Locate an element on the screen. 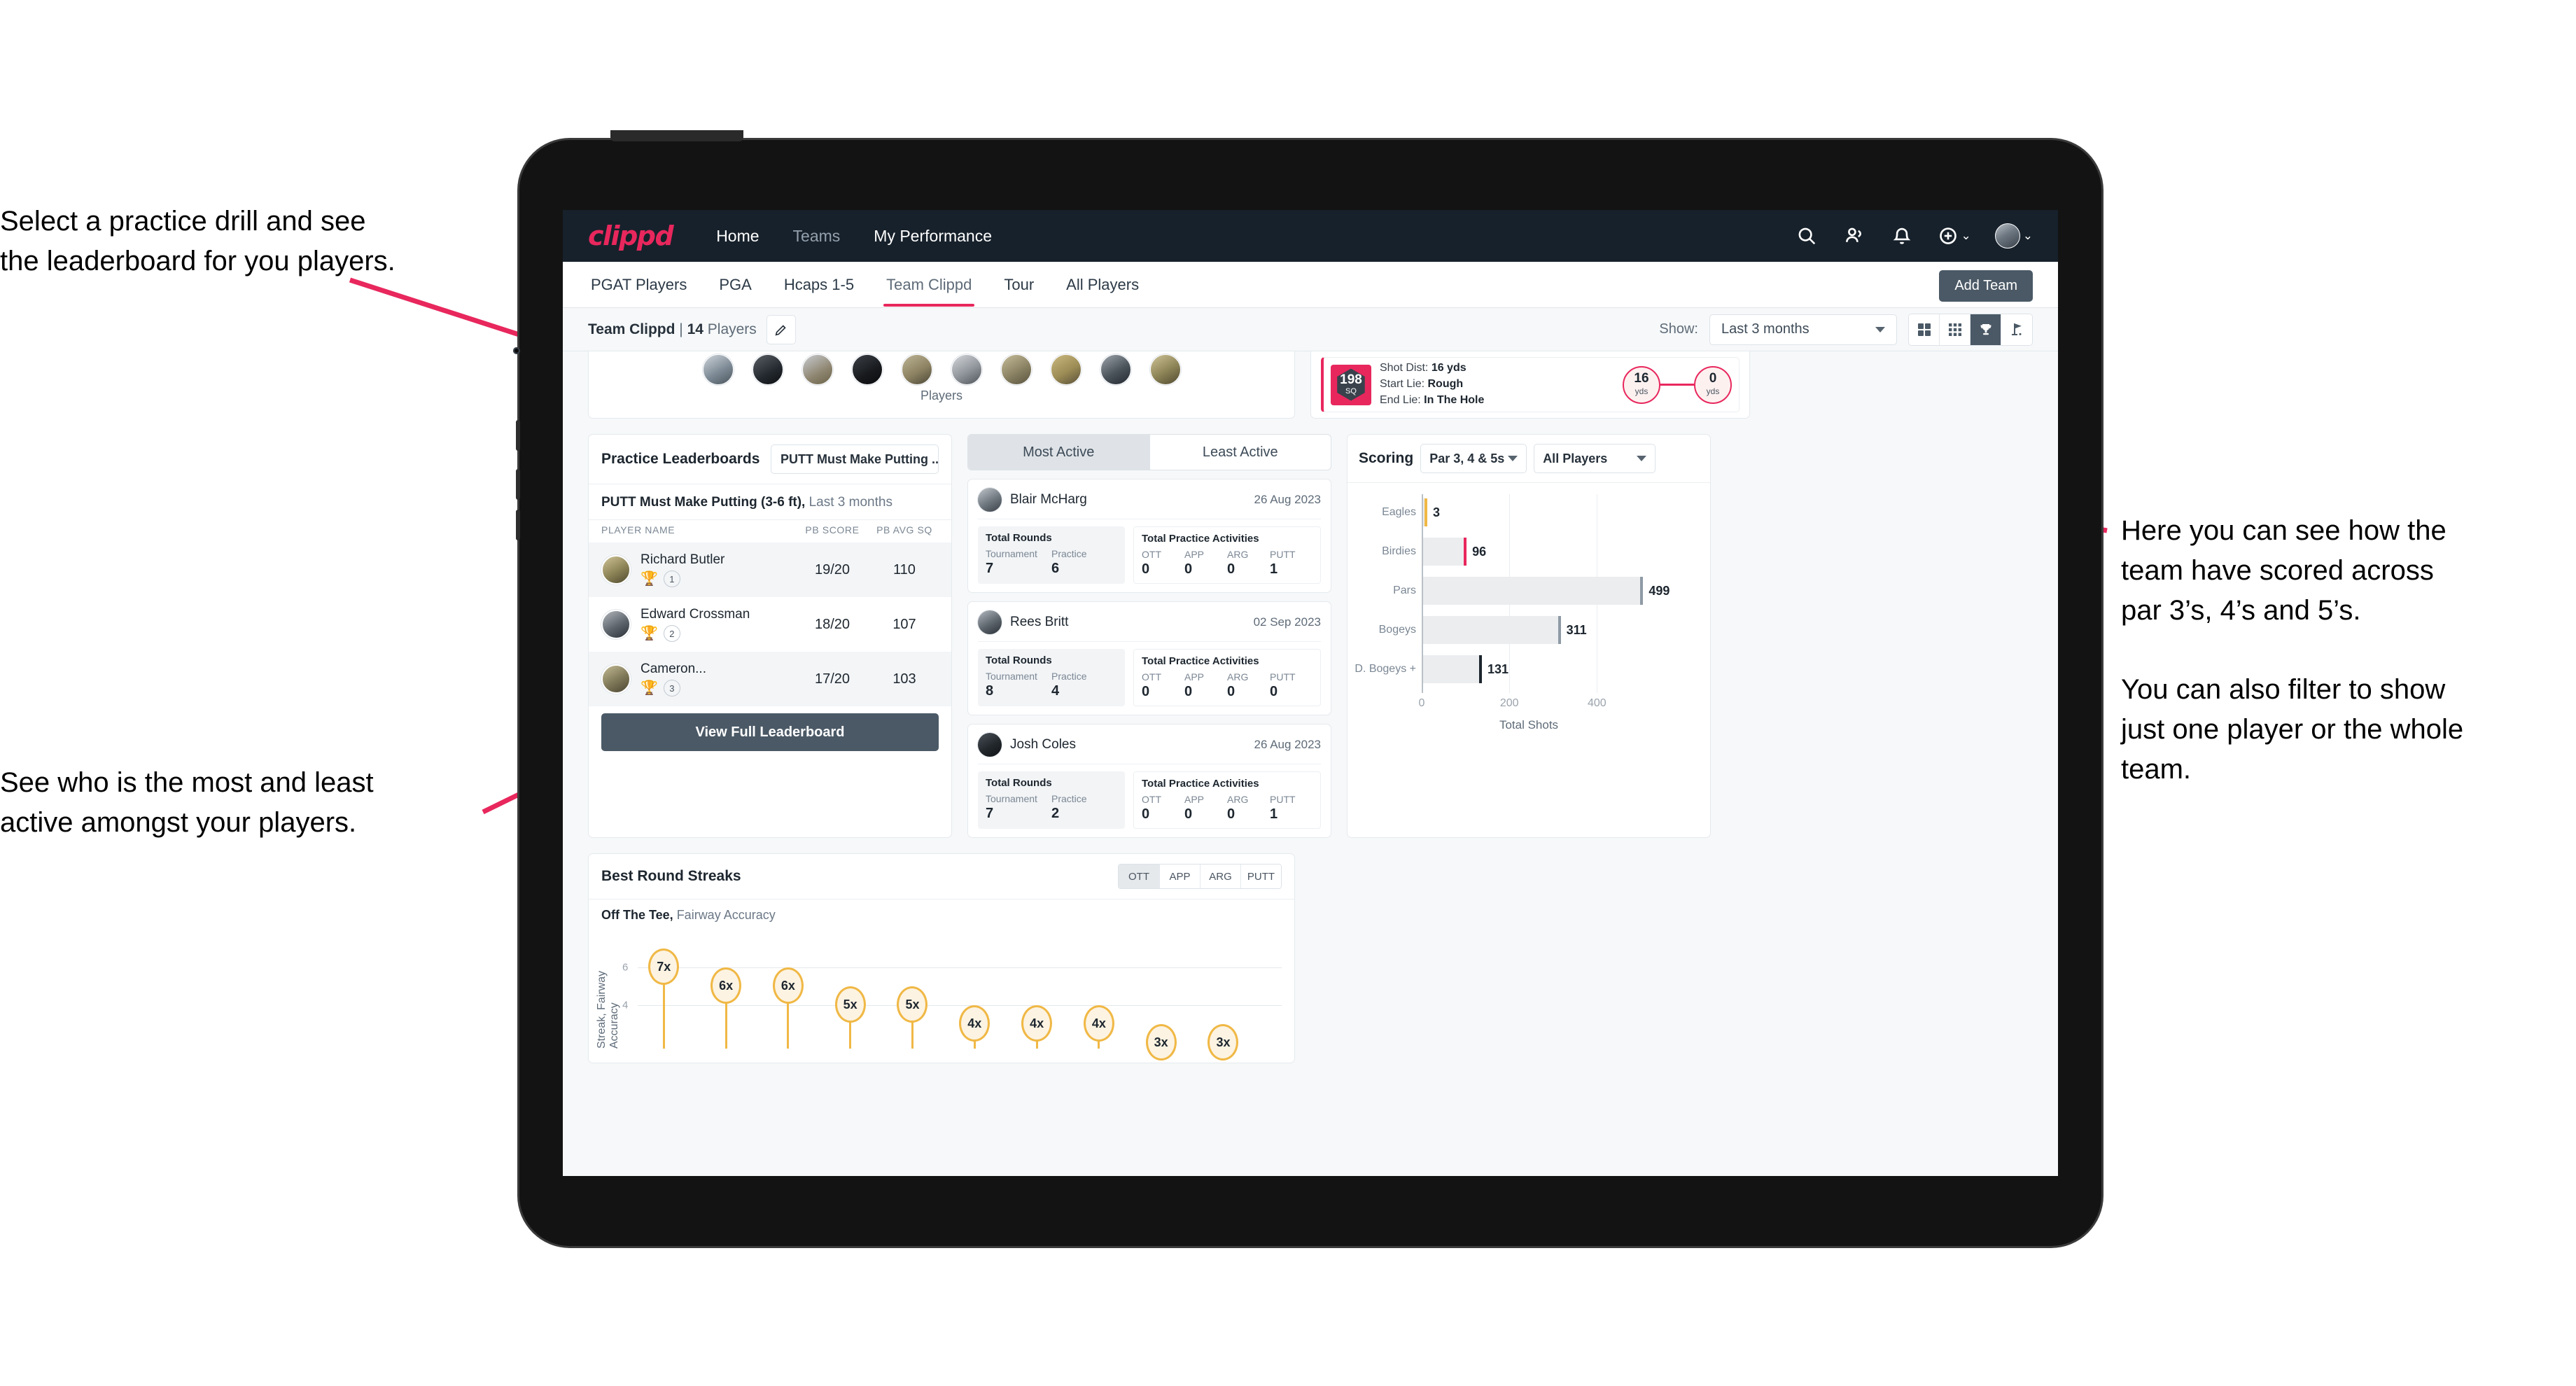  par-filter-select: Par 3, 4 & 5s is located at coordinates (1473, 458).